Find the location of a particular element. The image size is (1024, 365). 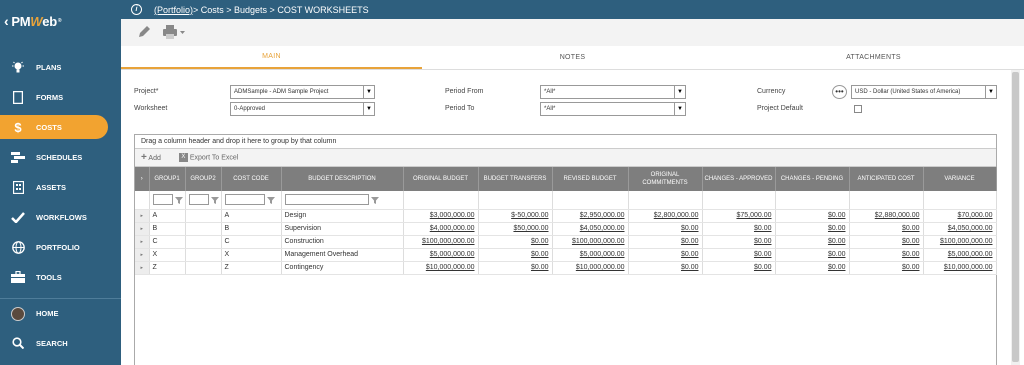

column-header-group1: GROUP1 is located at coordinates (167, 179).